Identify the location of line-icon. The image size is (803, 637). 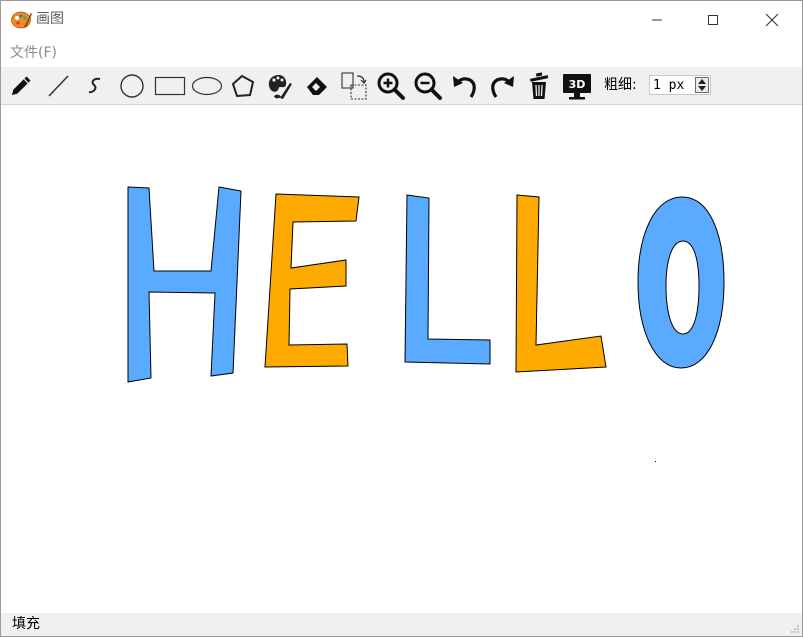
(58, 86).